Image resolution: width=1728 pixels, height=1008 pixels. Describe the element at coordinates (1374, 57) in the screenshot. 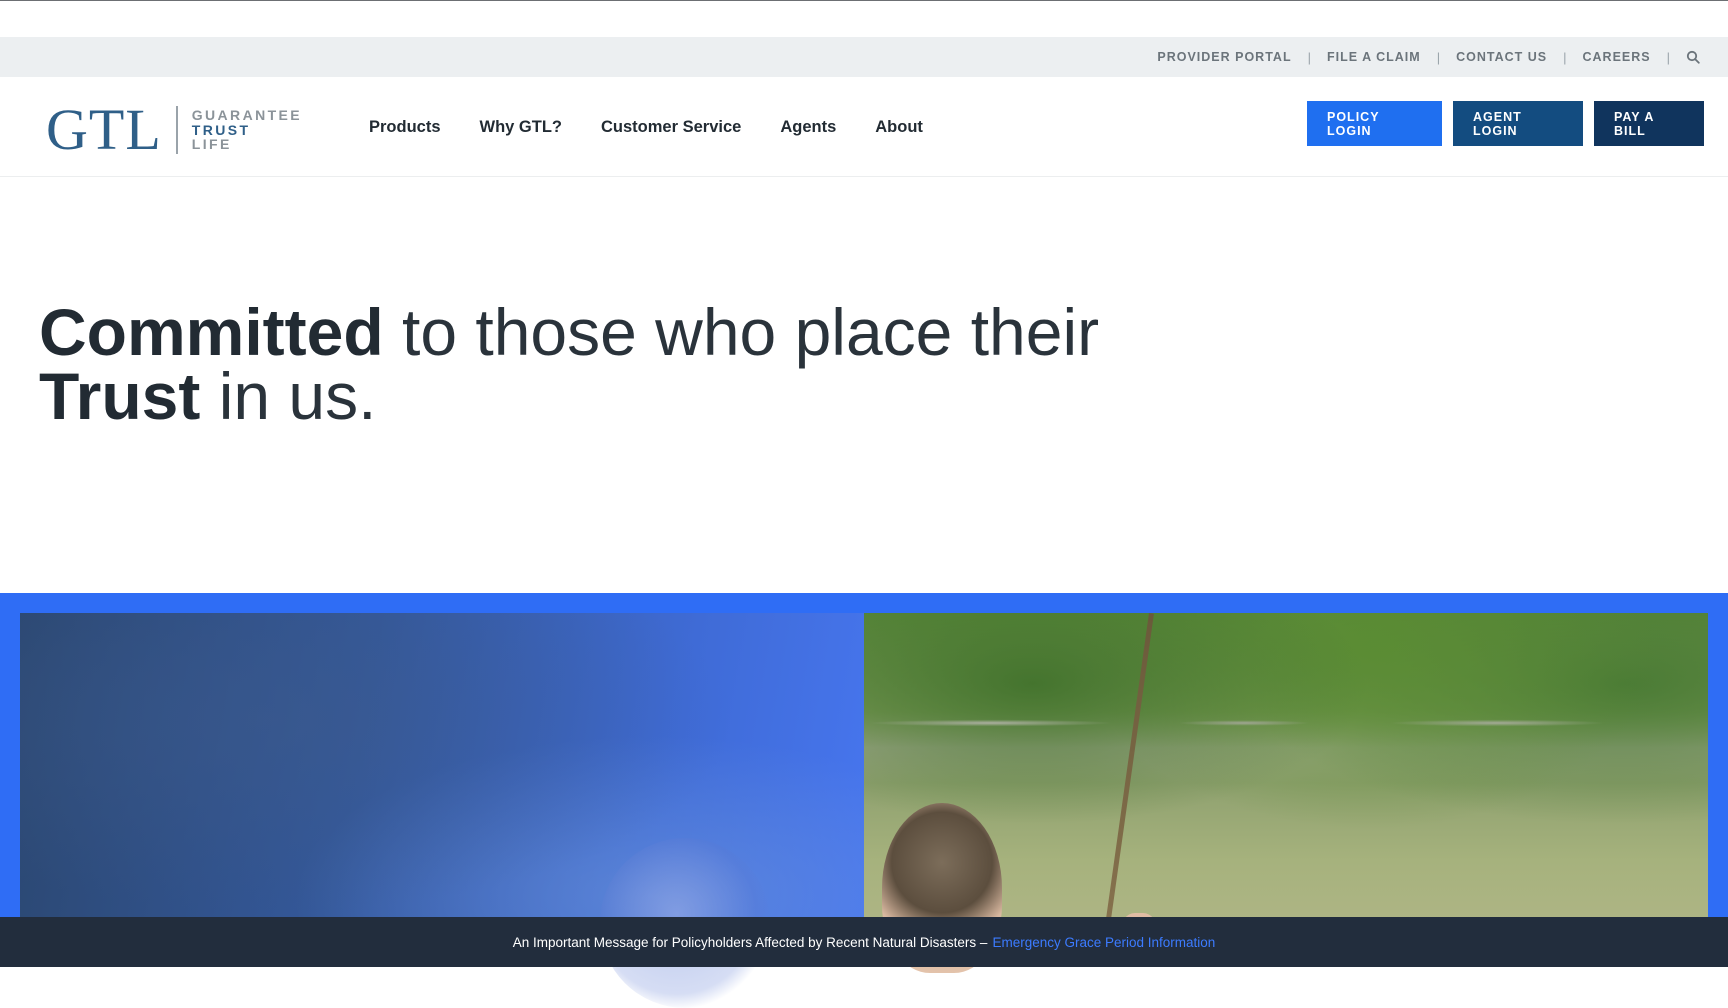

I see `utility-link-file-a-claim: FILE A CLAIM` at that location.